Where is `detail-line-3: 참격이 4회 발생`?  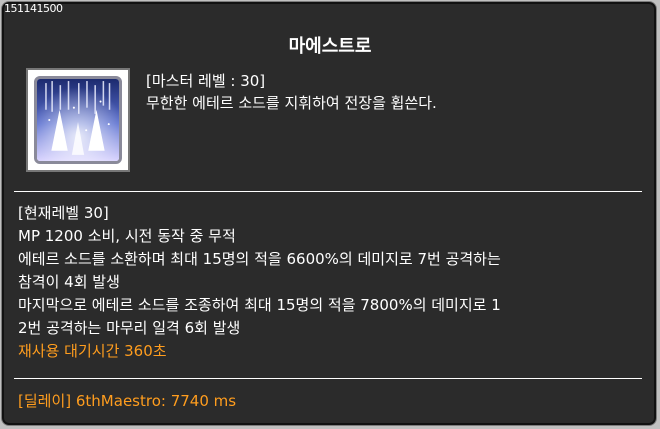 detail-line-3: 참격이 4회 발생 is located at coordinates (69, 282).